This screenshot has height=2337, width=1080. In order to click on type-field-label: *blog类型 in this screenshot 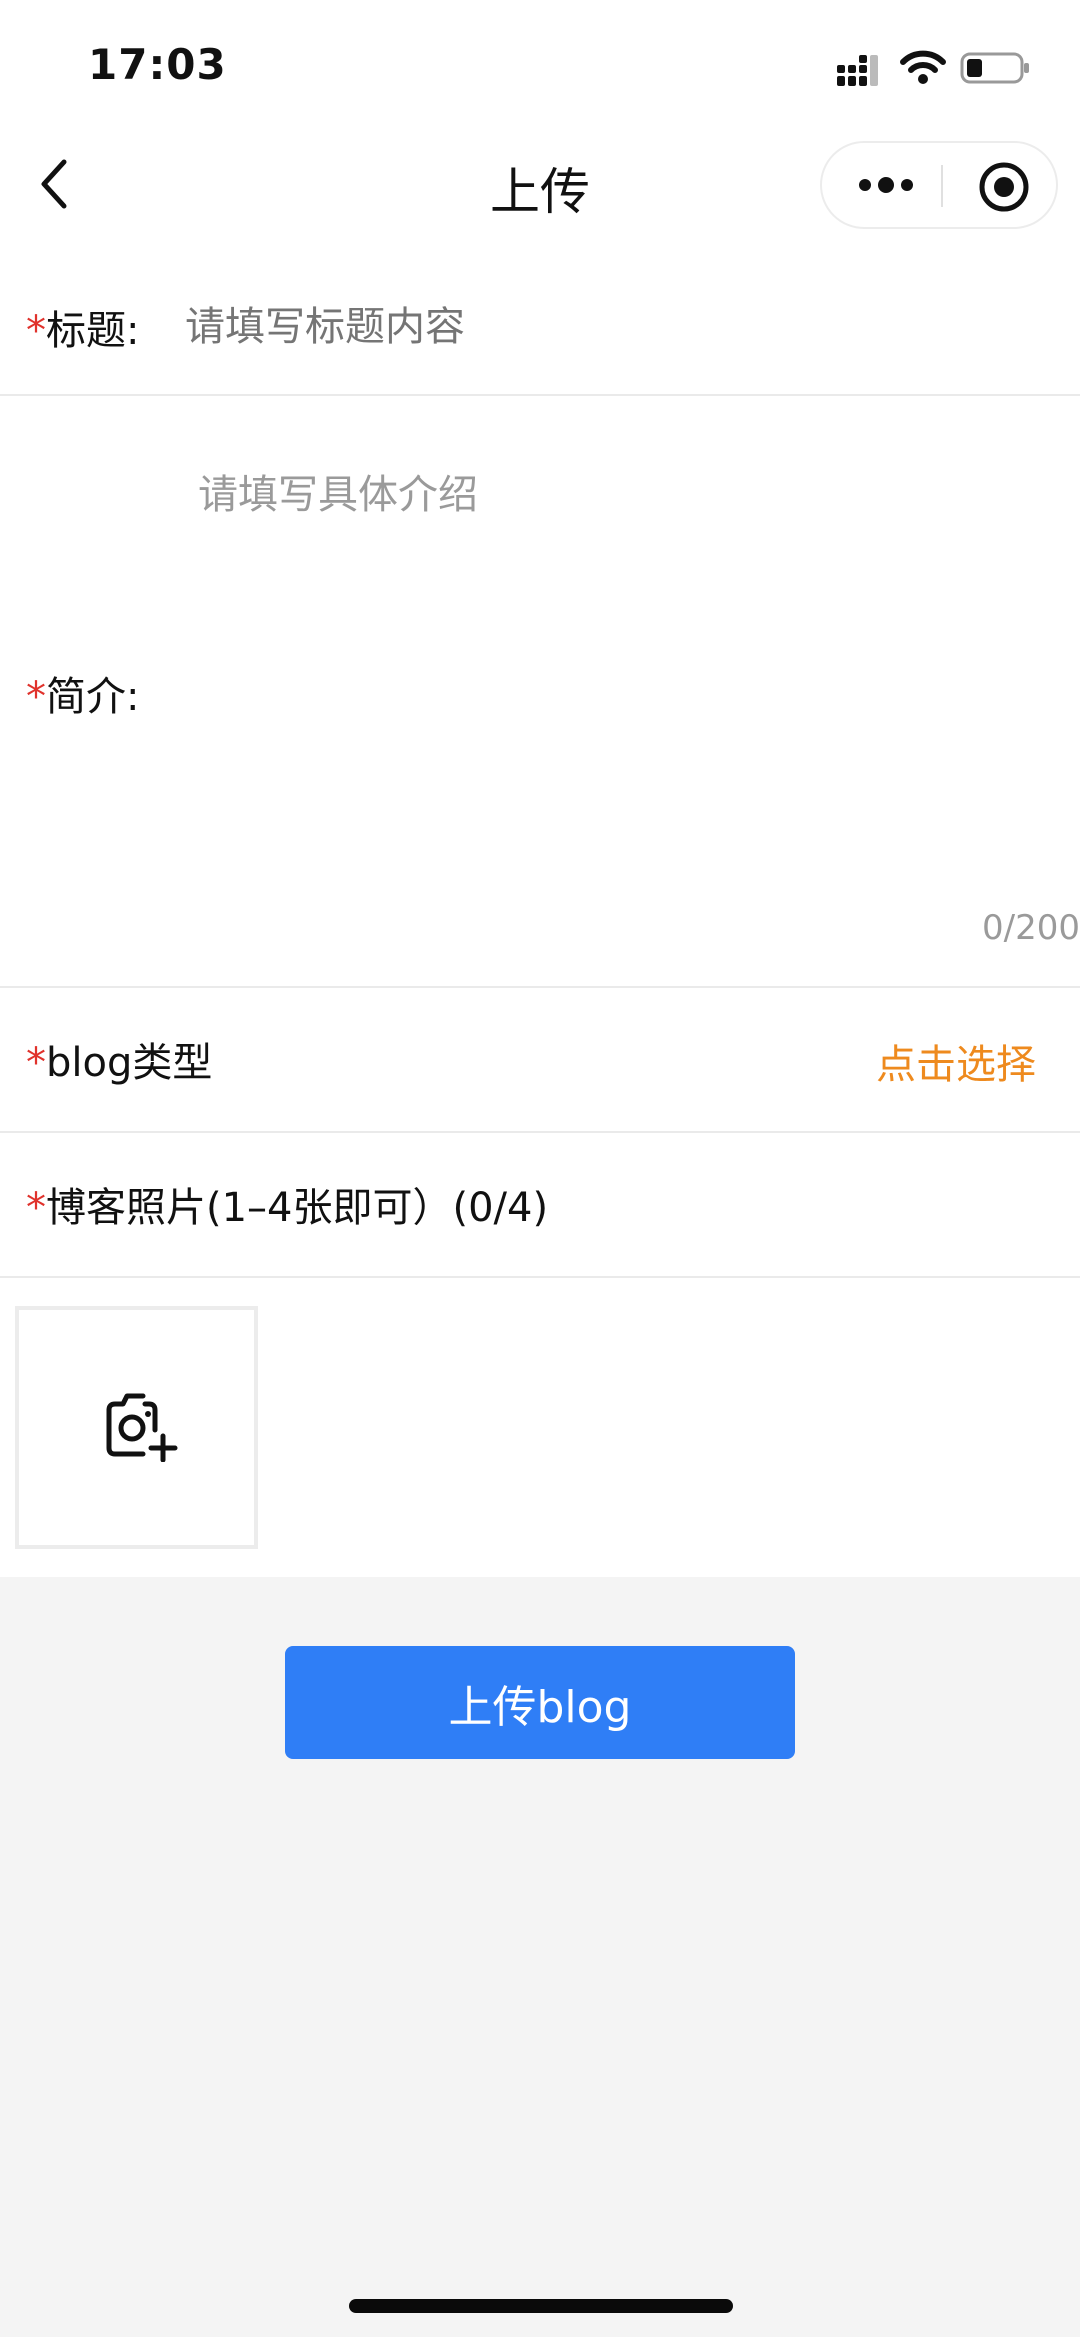, I will do `click(119, 1059)`.